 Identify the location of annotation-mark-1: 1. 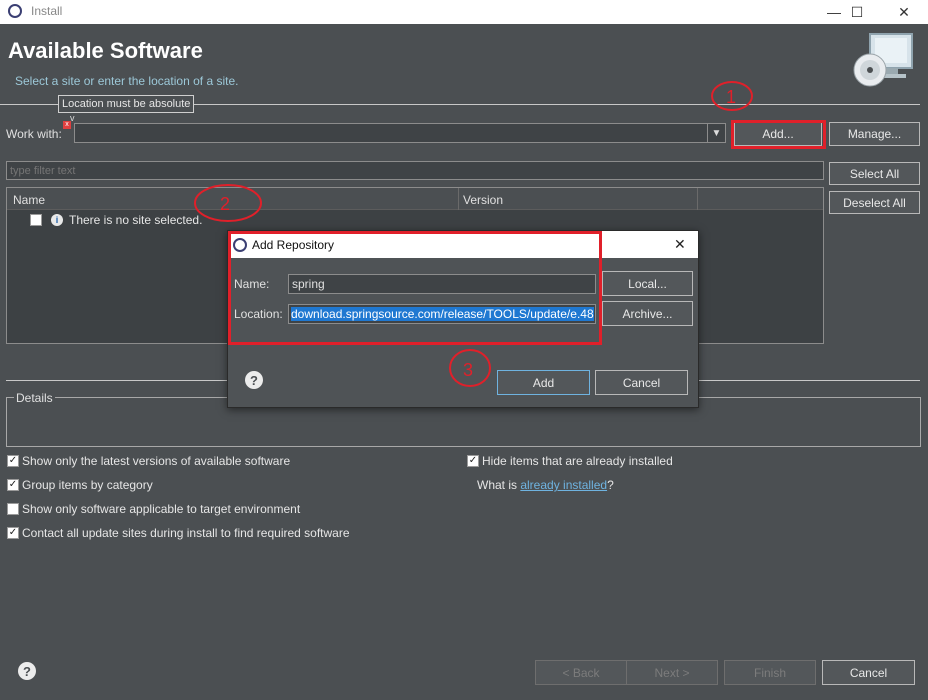
(731, 97).